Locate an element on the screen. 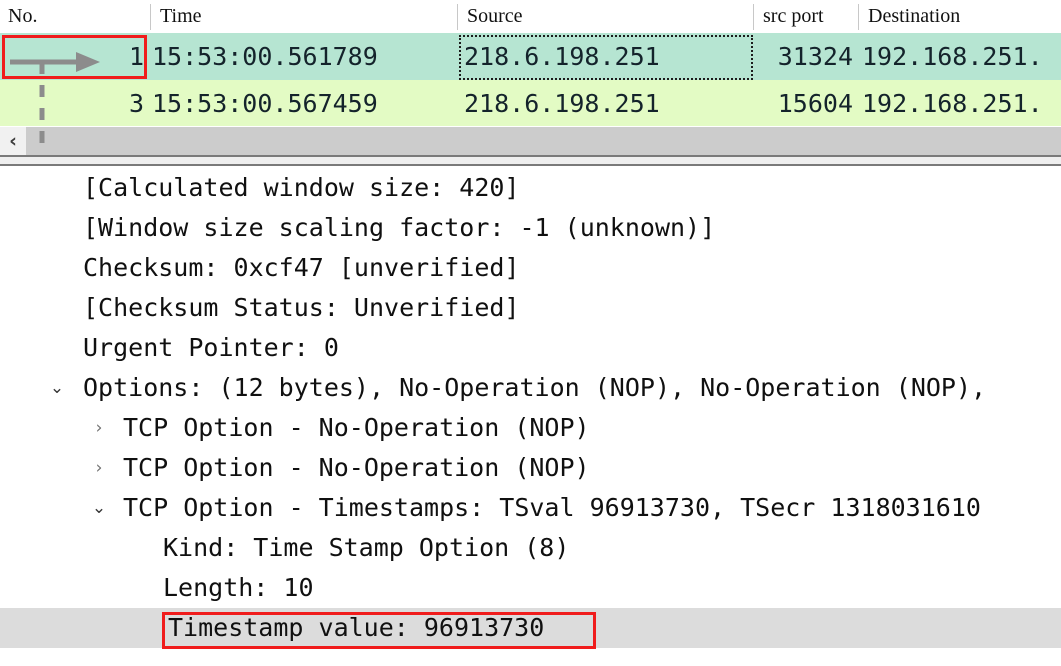  detail-row-length: Length: 10 is located at coordinates (530, 588).